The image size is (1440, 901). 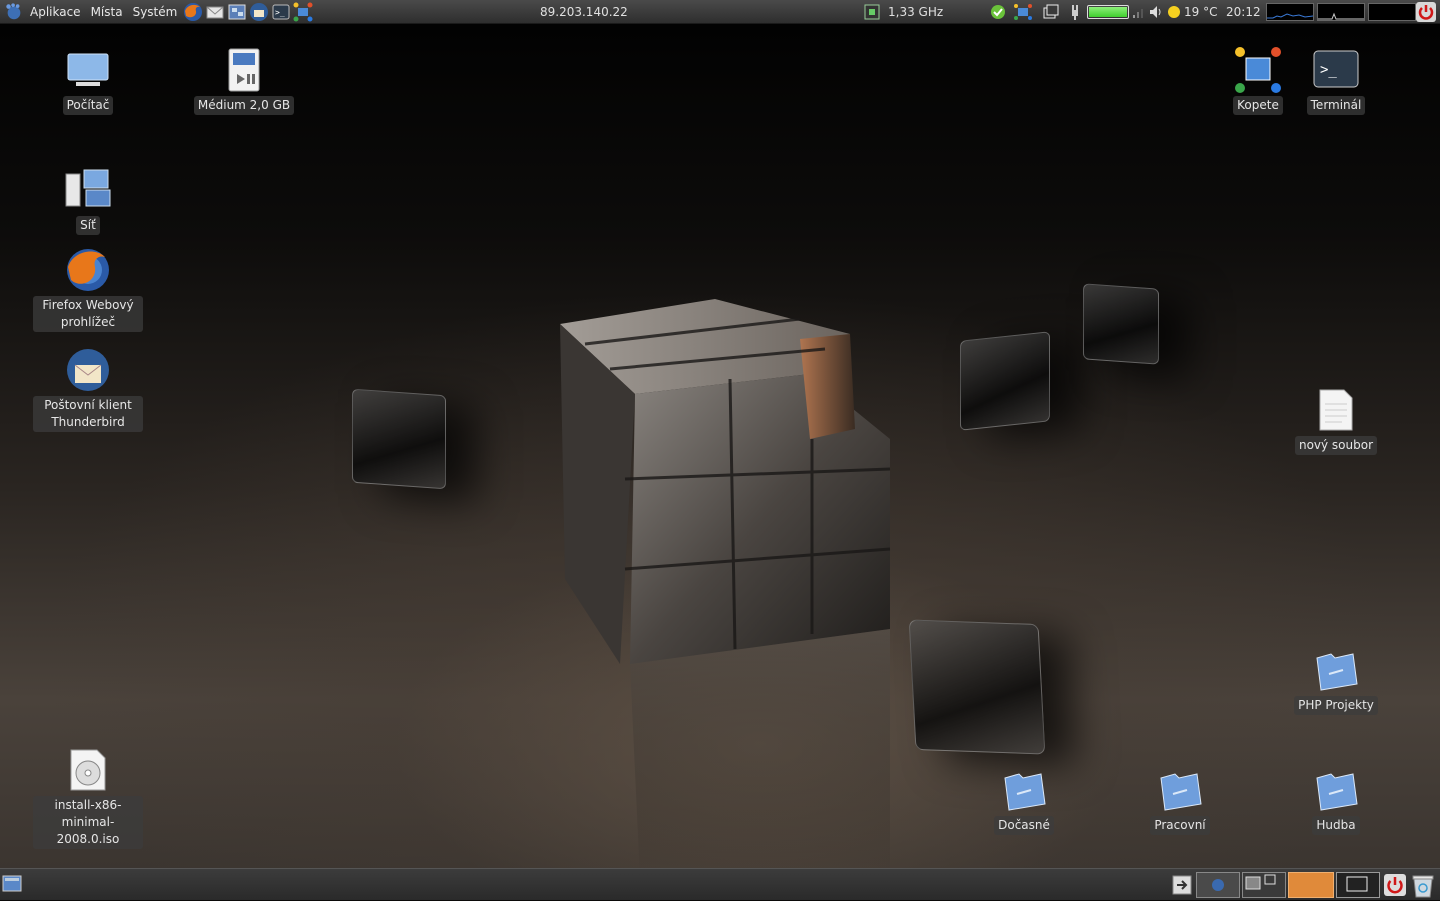 What do you see at coordinates (998, 12) in the screenshot?
I see `update-icon` at bounding box center [998, 12].